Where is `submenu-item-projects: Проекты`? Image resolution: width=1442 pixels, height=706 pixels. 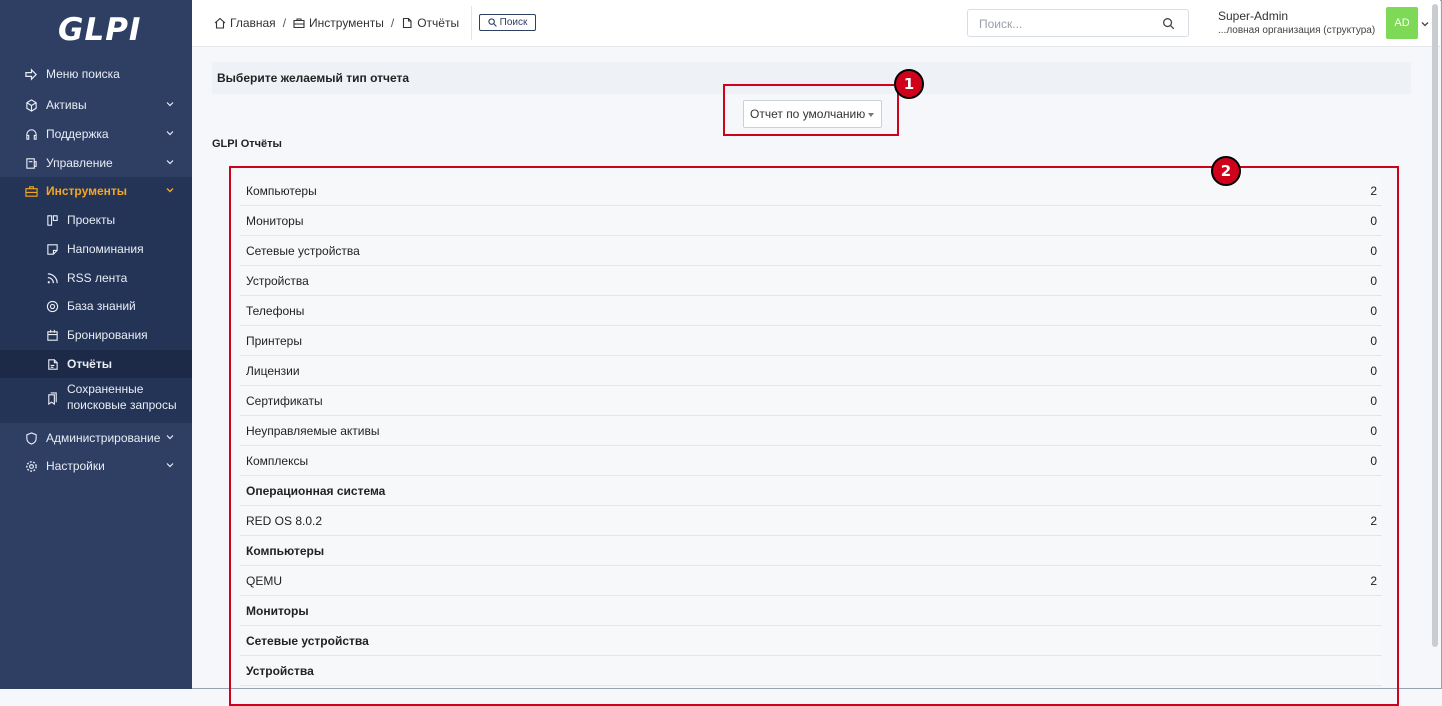
submenu-item-projects: Проекты is located at coordinates (96, 220).